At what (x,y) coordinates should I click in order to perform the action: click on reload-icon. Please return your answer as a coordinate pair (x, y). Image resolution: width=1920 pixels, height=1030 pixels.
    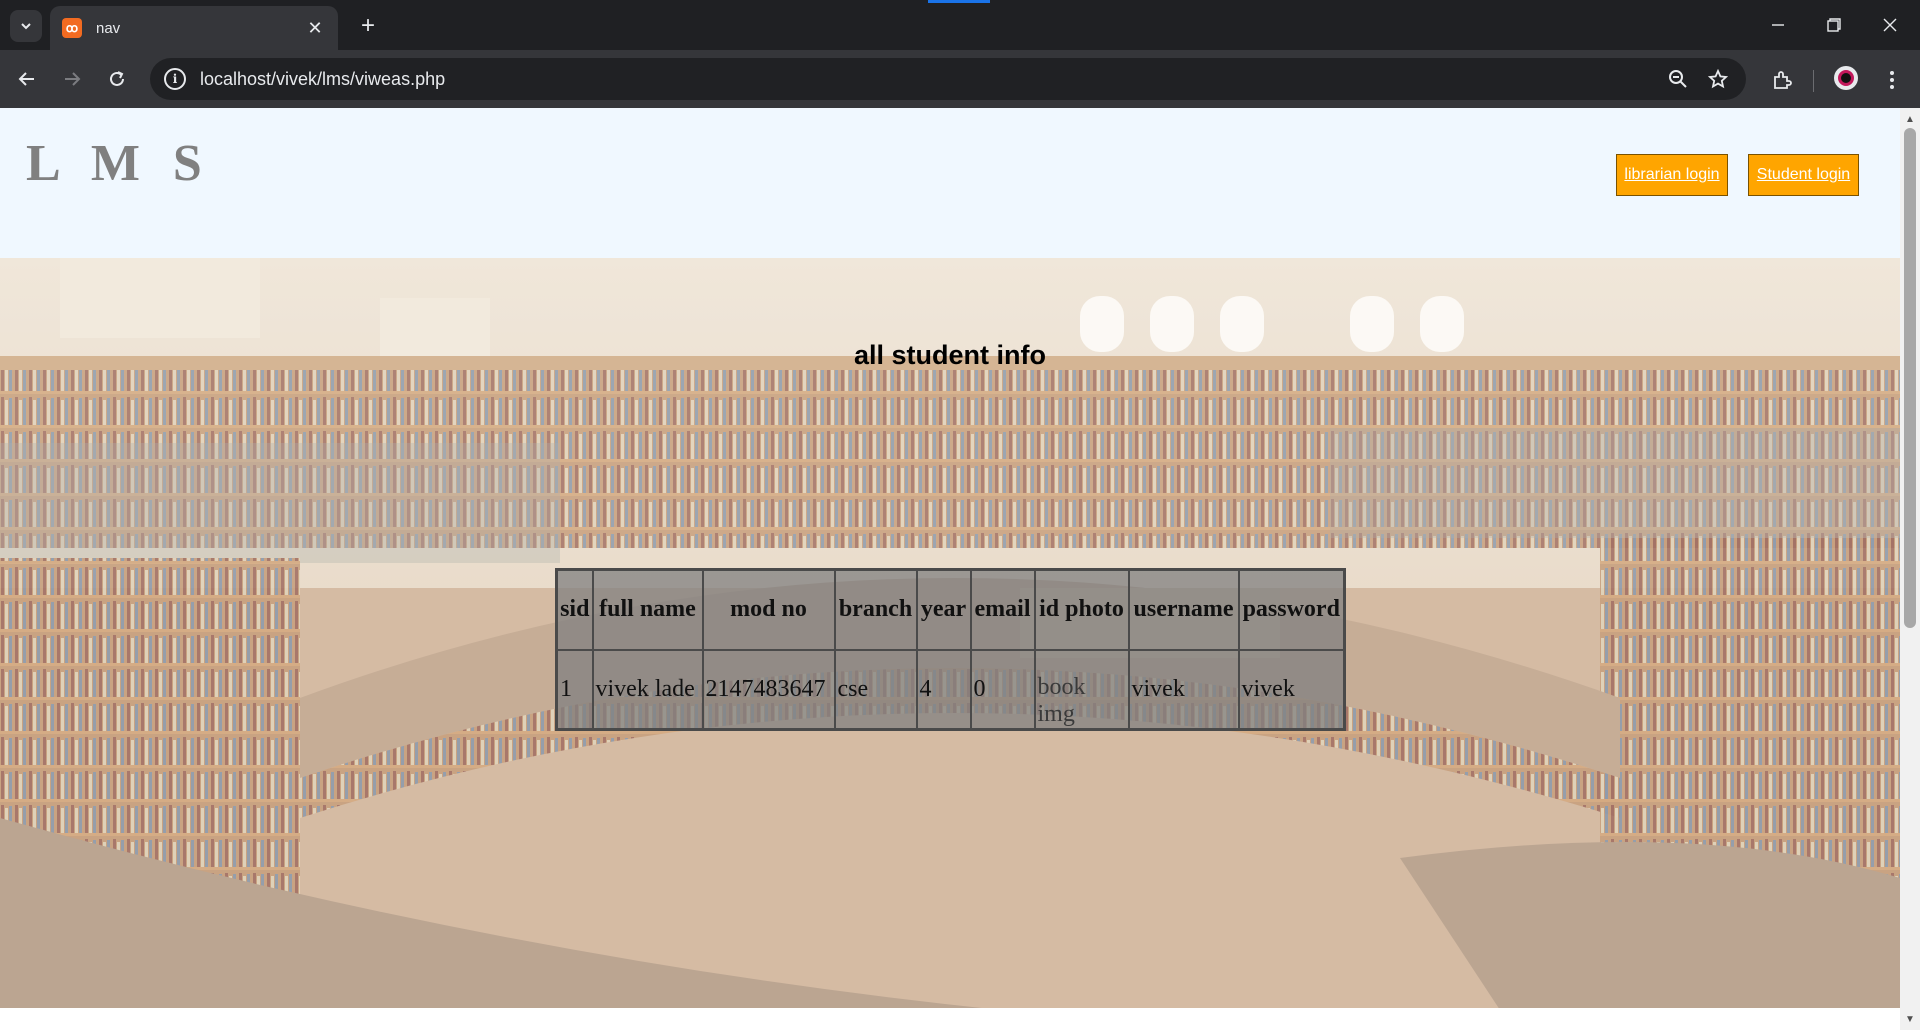
    Looking at the image, I should click on (117, 79).